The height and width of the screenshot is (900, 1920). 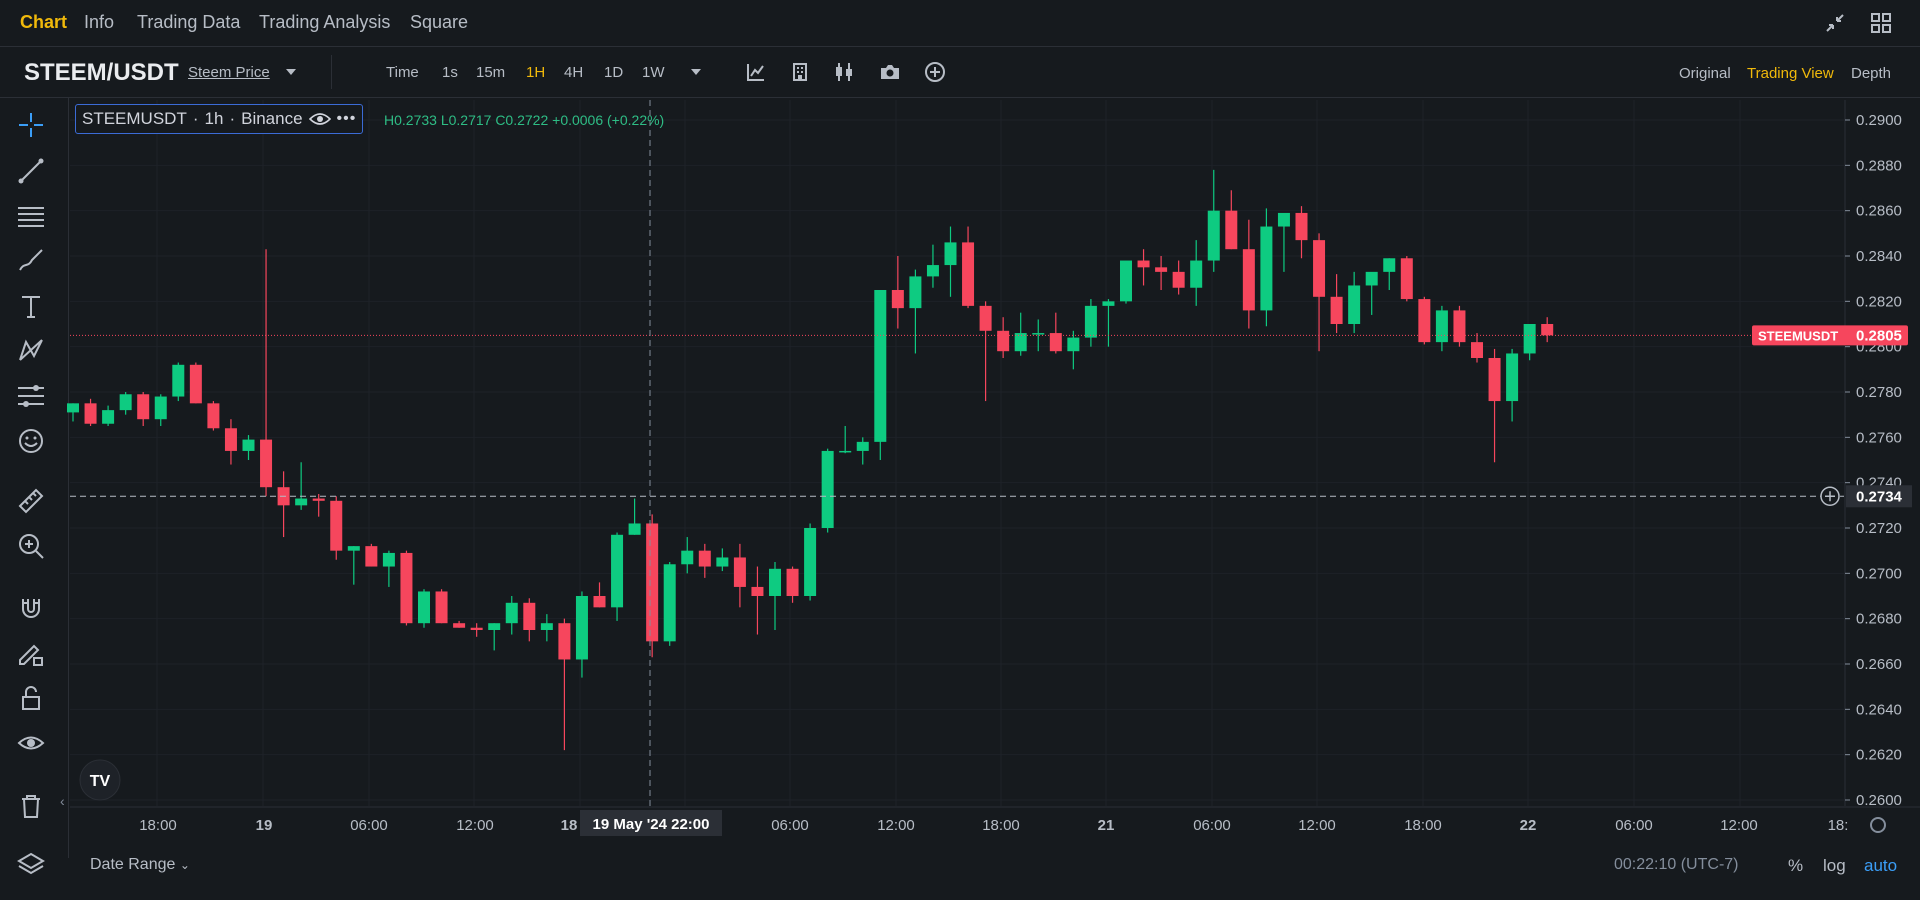 I want to click on legend-symbol: STEEMUSDT, so click(x=134, y=118).